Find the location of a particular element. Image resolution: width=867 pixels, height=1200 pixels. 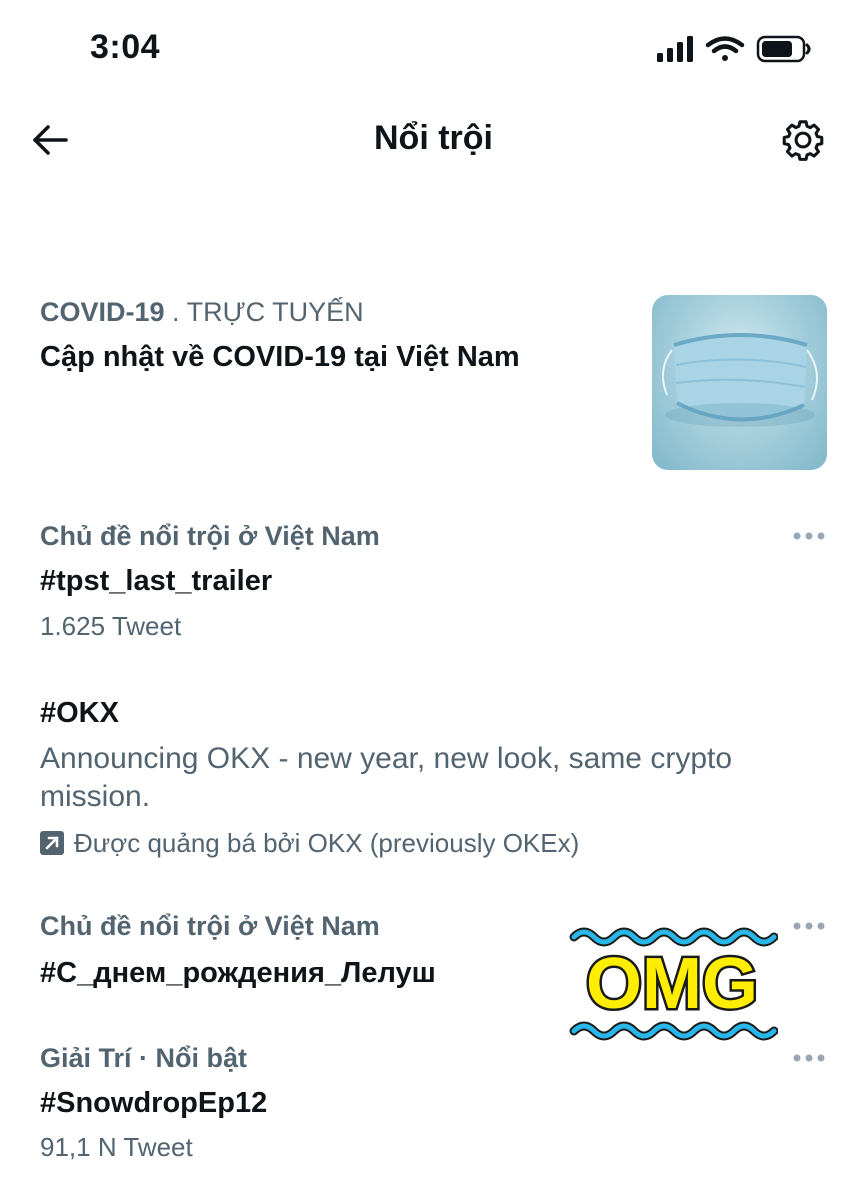

trend-1-name: #tpst_last_trailer is located at coordinates (156, 581).